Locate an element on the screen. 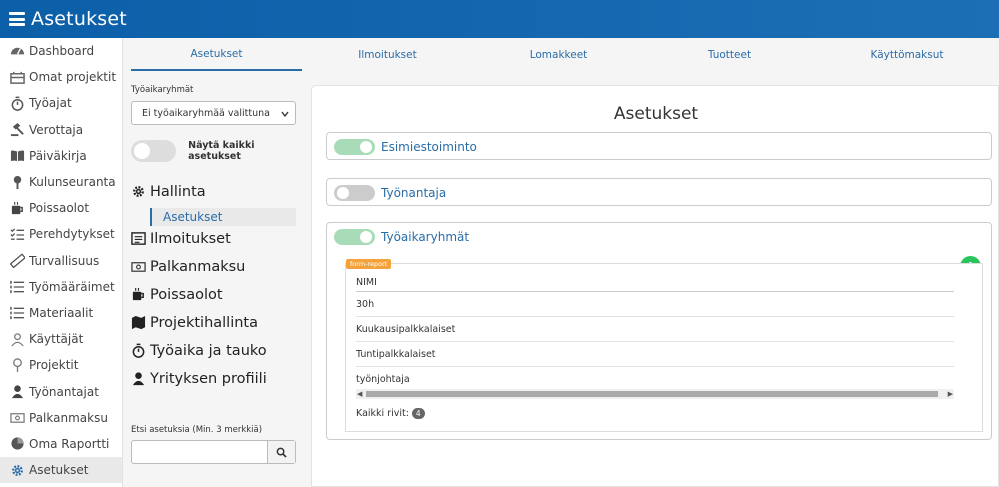 The image size is (999, 487). sidebar-item-paivakirja: Päiväkirja is located at coordinates (61, 156).